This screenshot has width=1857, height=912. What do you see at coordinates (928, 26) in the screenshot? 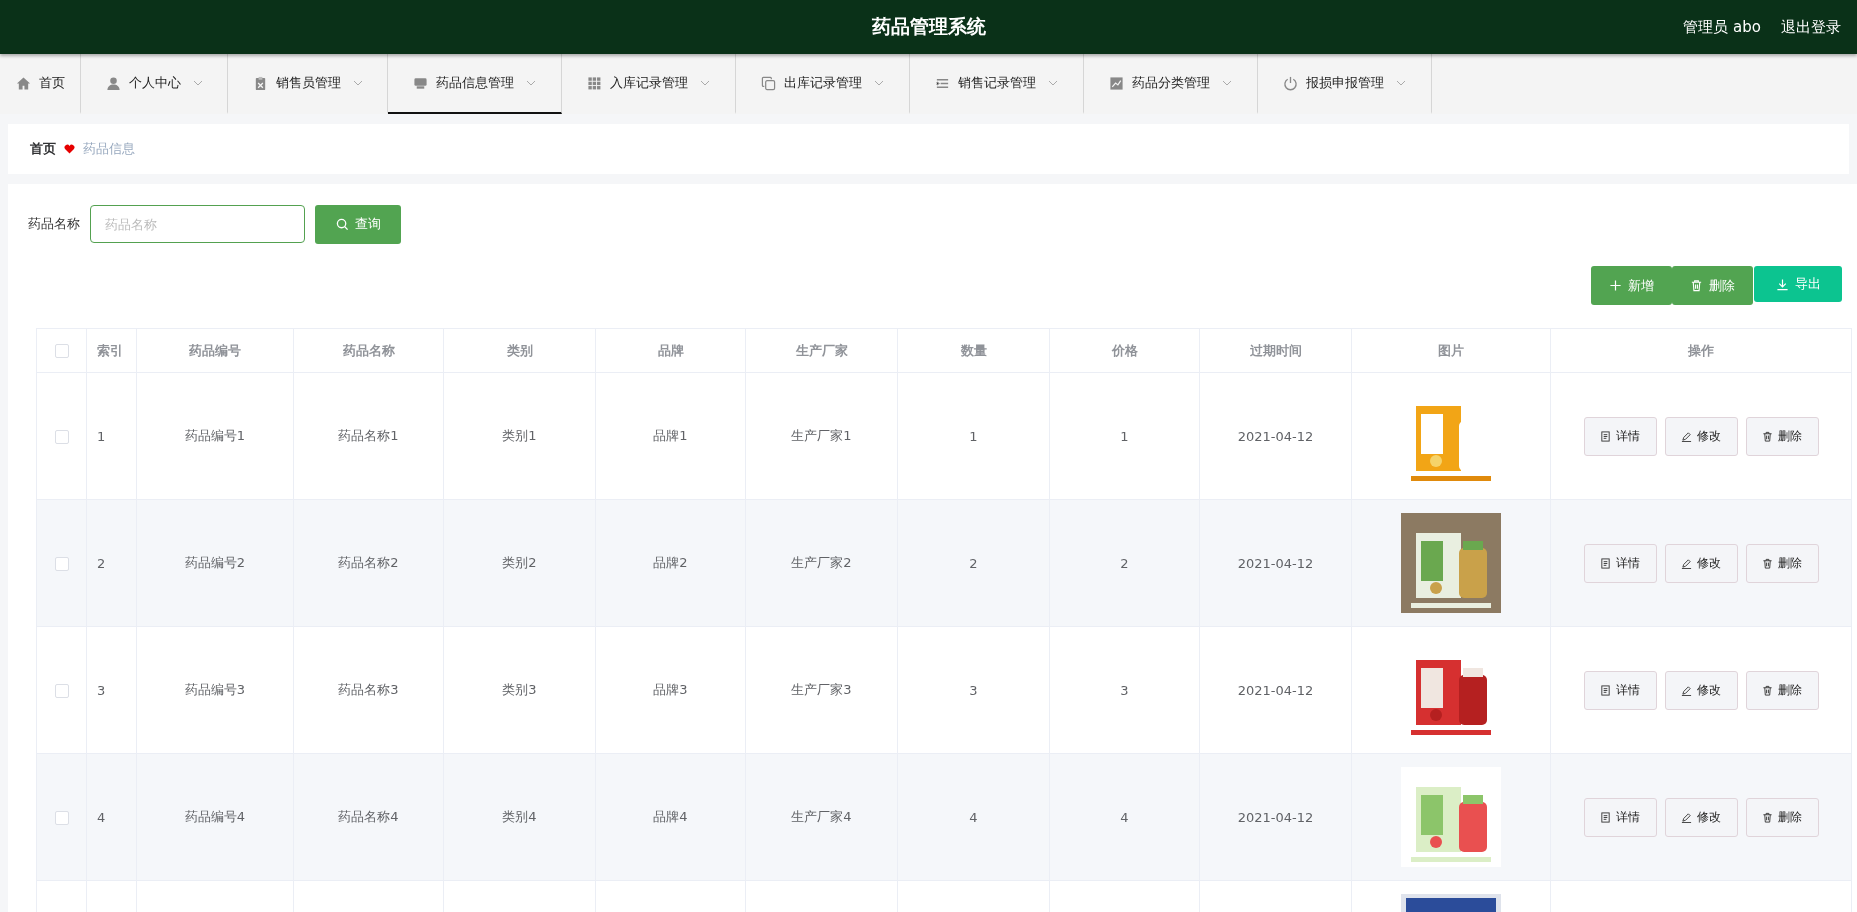
I see `app-title: 药品管理系统` at bounding box center [928, 26].